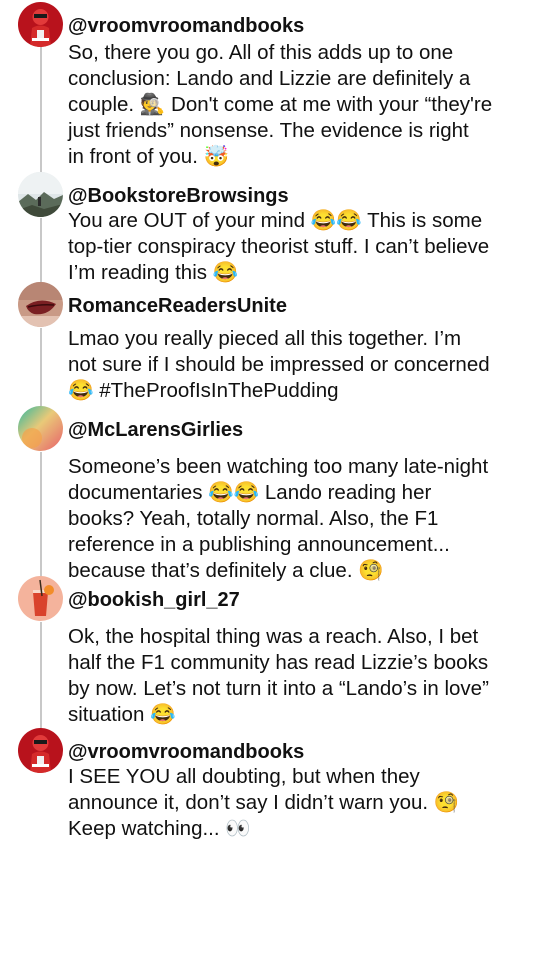  Describe the element at coordinates (40, 304) in the screenshot. I see `lips-avatar` at that location.